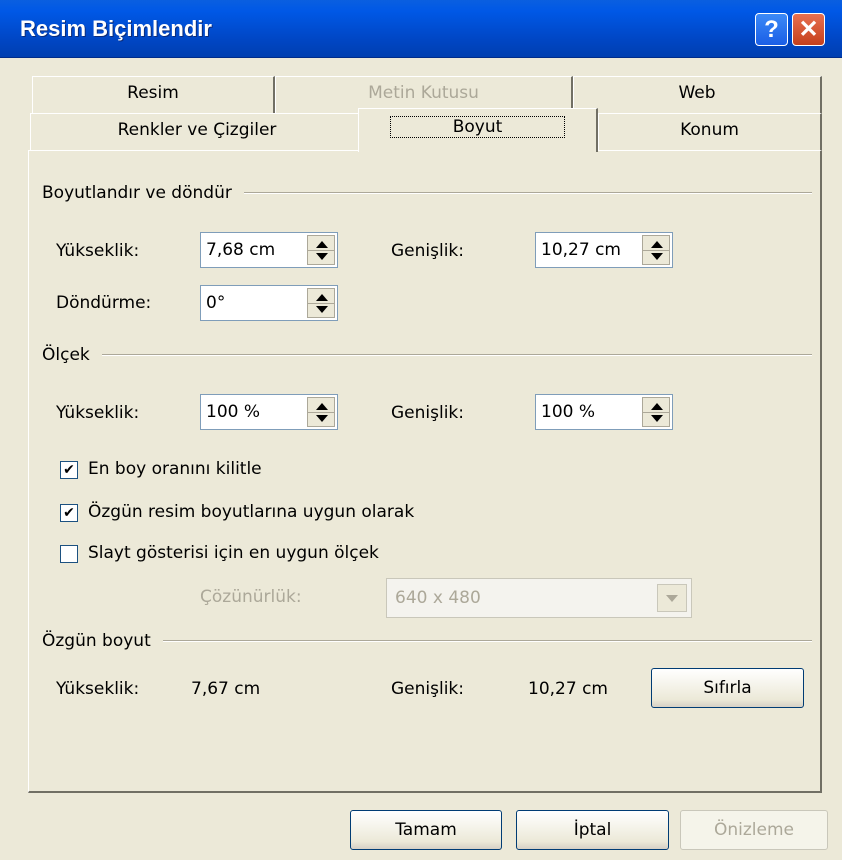 This screenshot has width=842, height=860. Describe the element at coordinates (98, 413) in the screenshot. I see `scale-height-label: Yükseklik:` at that location.